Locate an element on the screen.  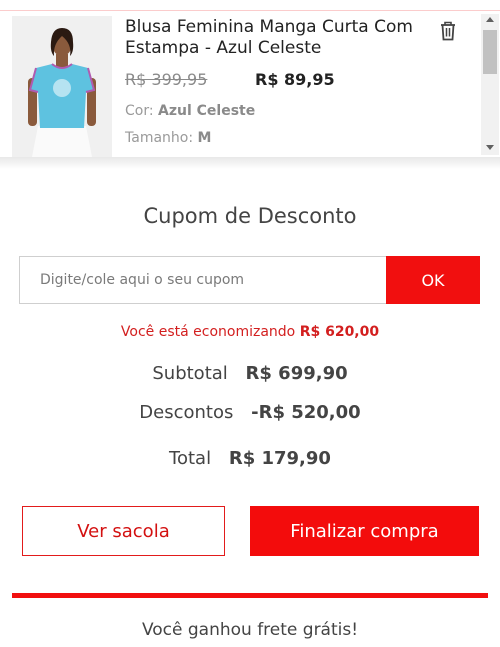
product-color: Cor: Azul Celeste is located at coordinates (190, 111).